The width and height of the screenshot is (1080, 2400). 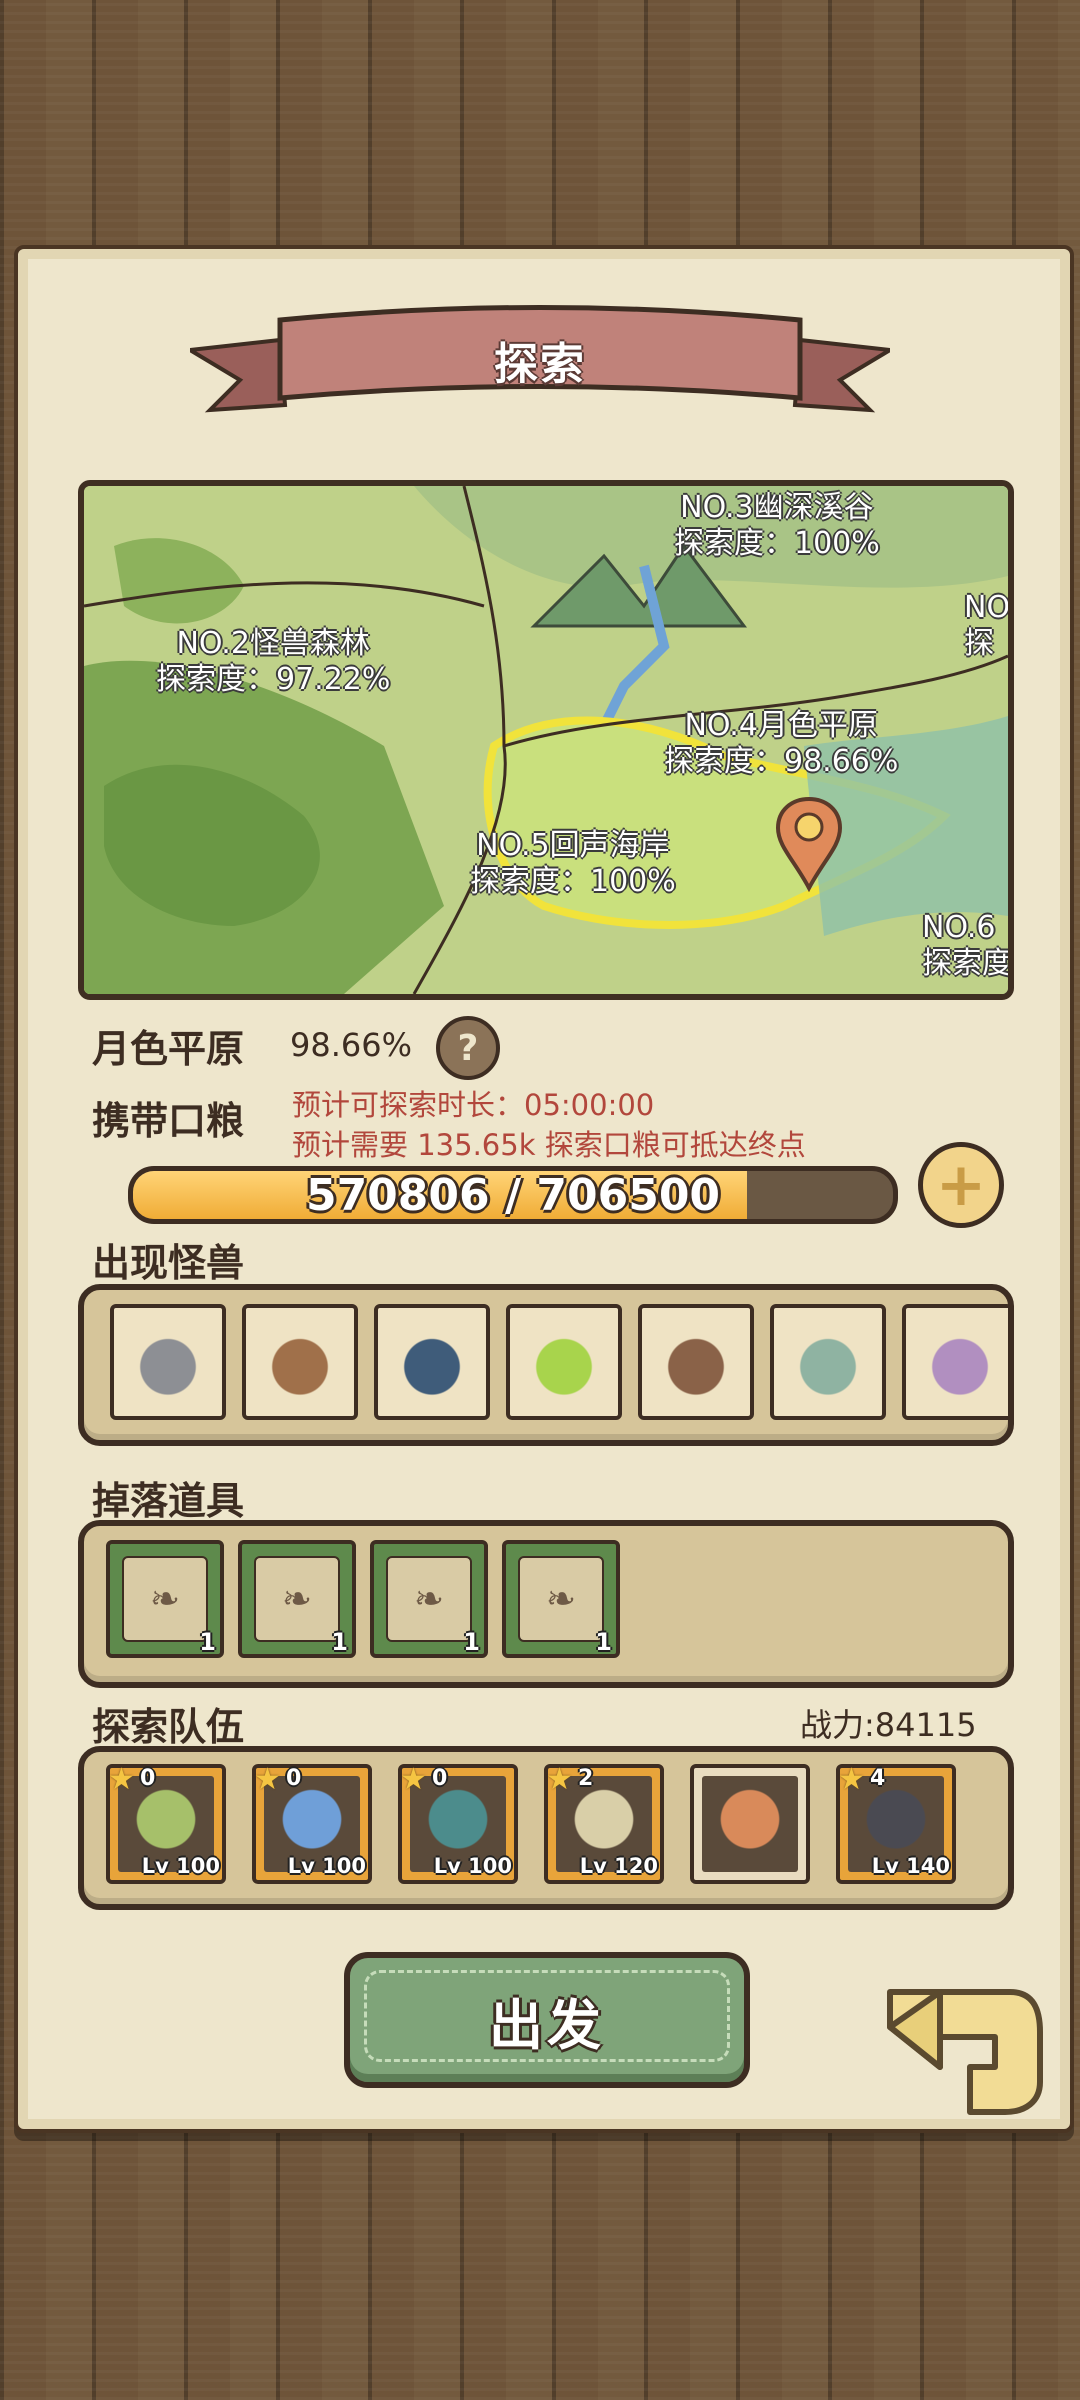 I want to click on region-progress: 探索度：97.22%, so click(x=273, y=679).